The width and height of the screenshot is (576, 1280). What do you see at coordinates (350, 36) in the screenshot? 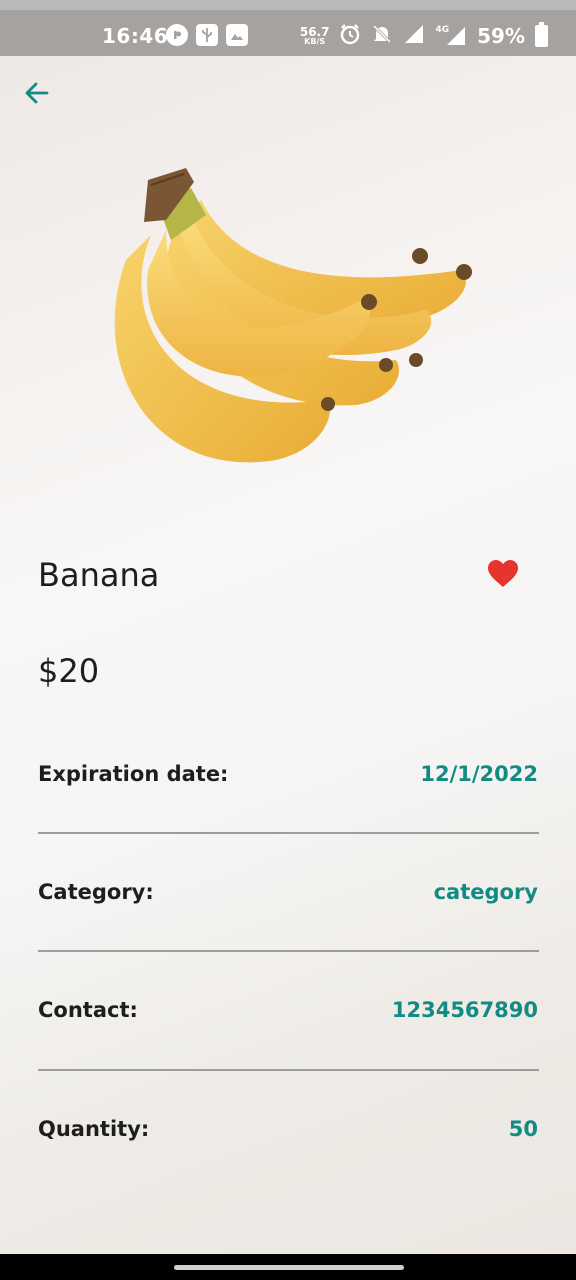
I see `alarm-icon` at bounding box center [350, 36].